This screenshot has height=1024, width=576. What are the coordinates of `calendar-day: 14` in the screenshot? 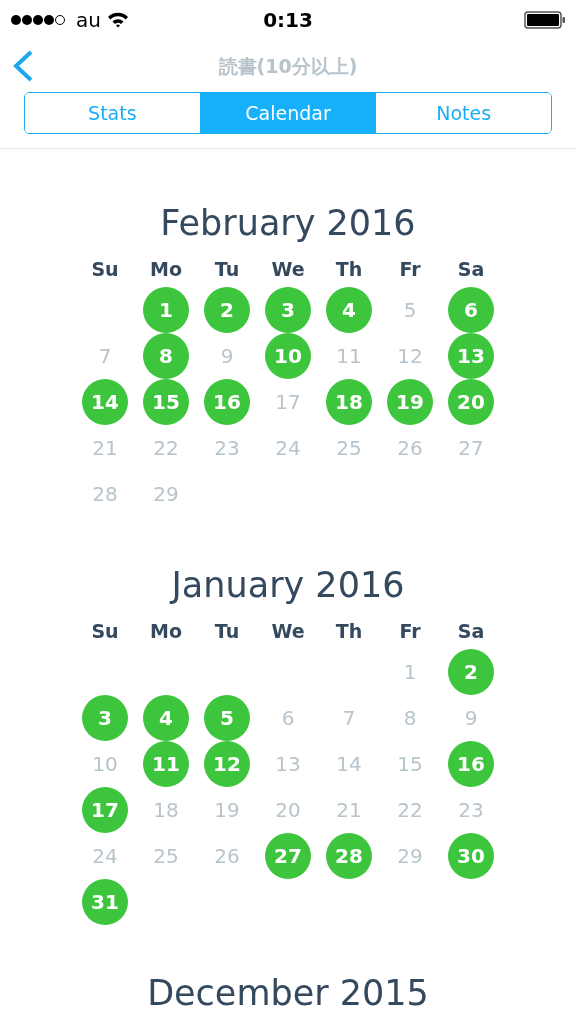 It's located at (349, 764).